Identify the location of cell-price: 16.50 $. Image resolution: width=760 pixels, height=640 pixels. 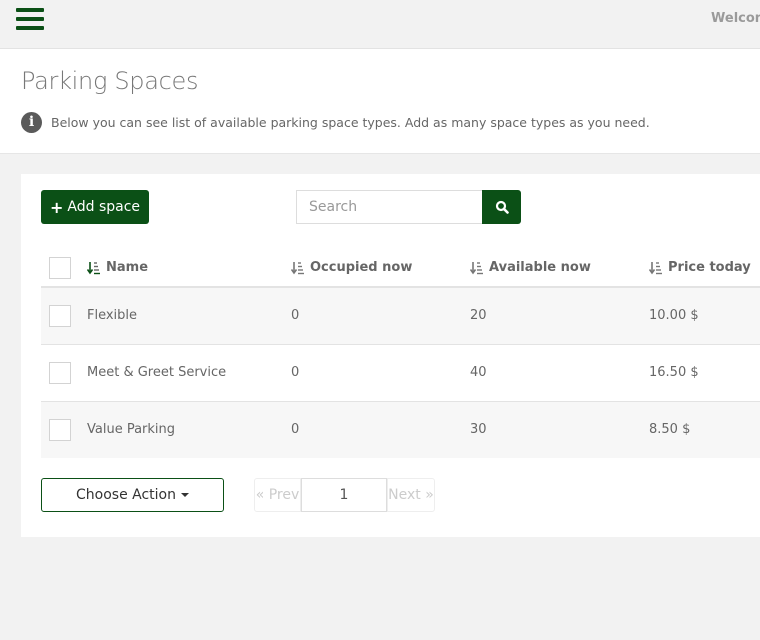
(674, 372).